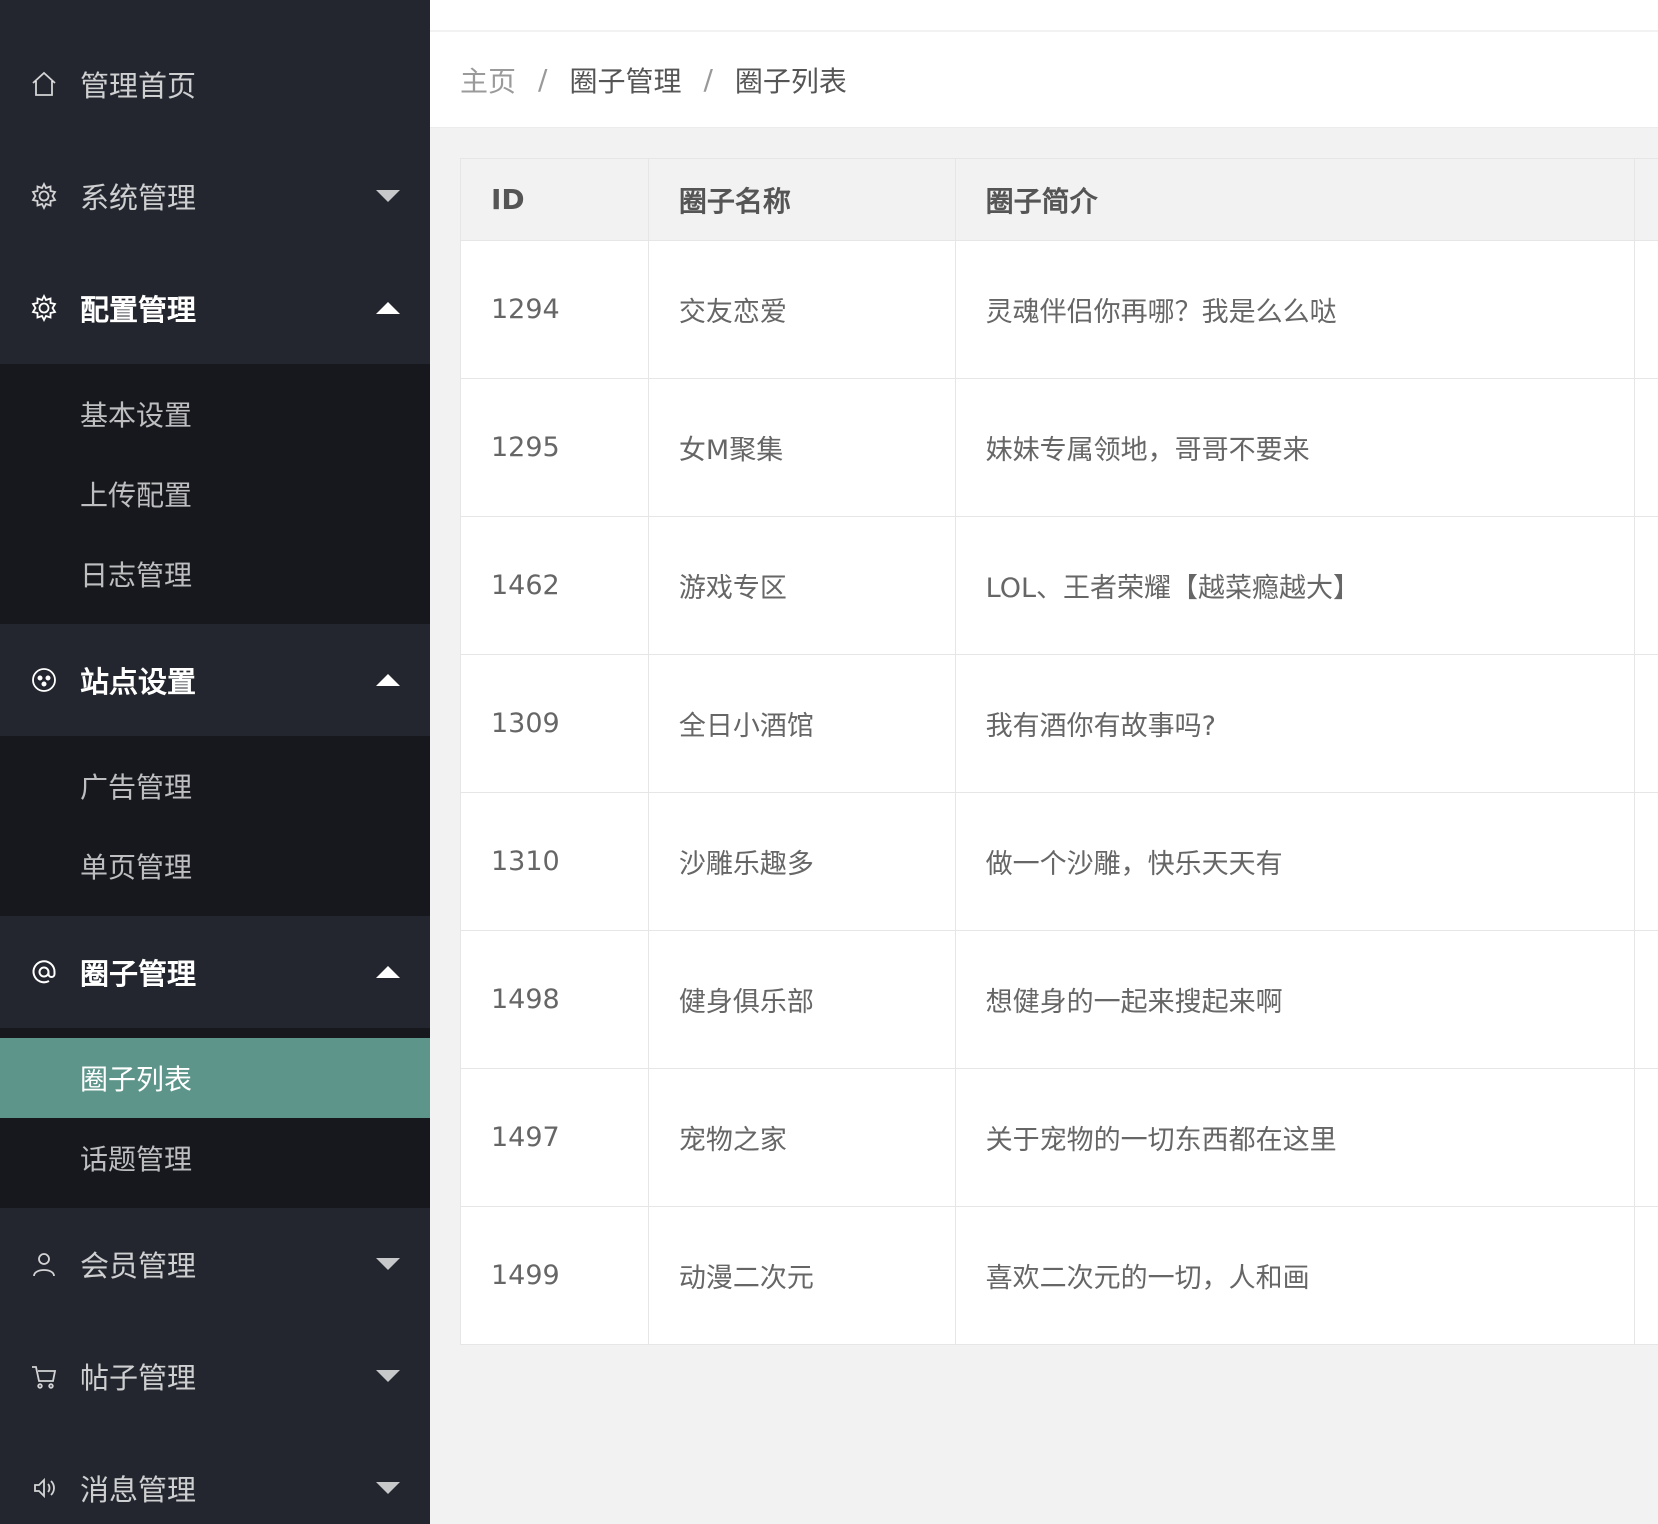 The height and width of the screenshot is (1524, 1658). Describe the element at coordinates (801, 999) in the screenshot. I see `cell-name: 健身俱乐部` at that location.